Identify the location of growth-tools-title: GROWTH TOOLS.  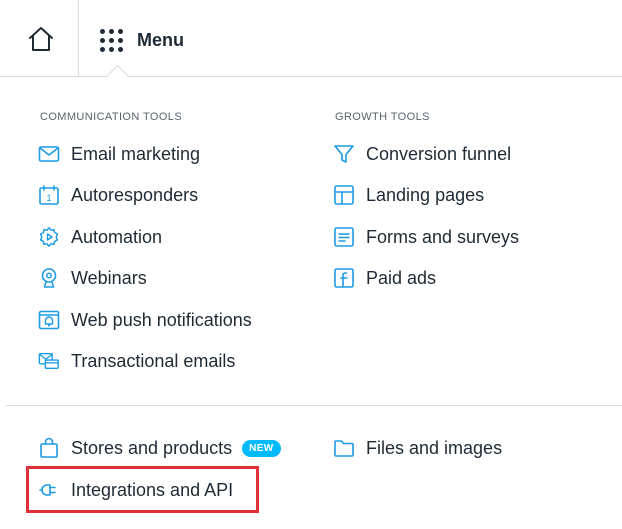
(382, 117).